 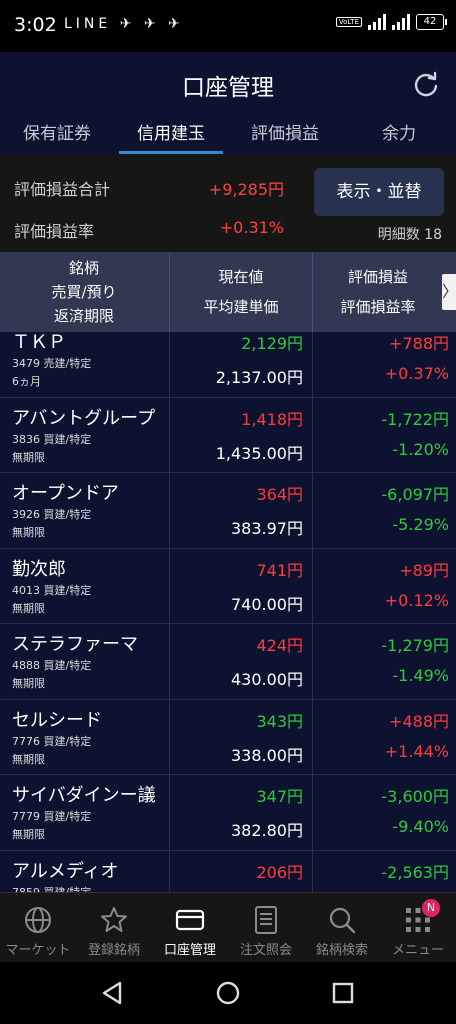 What do you see at coordinates (228, 993) in the screenshot?
I see `home-icon` at bounding box center [228, 993].